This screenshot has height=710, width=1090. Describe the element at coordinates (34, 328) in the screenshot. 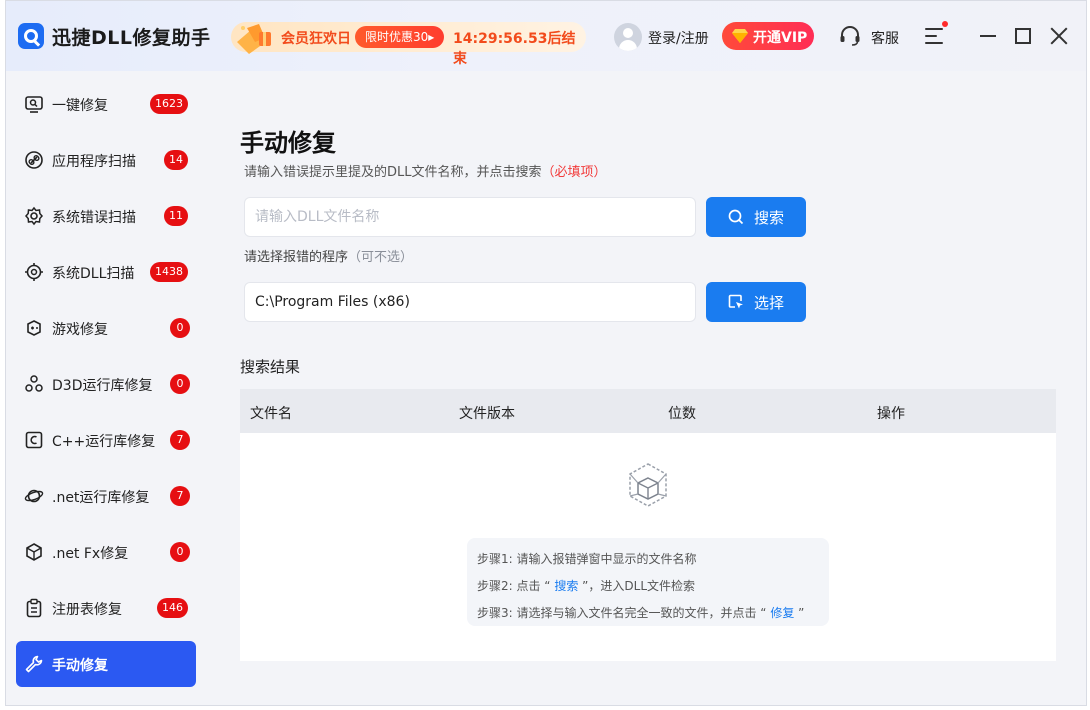

I see `gamepad-icon` at that location.